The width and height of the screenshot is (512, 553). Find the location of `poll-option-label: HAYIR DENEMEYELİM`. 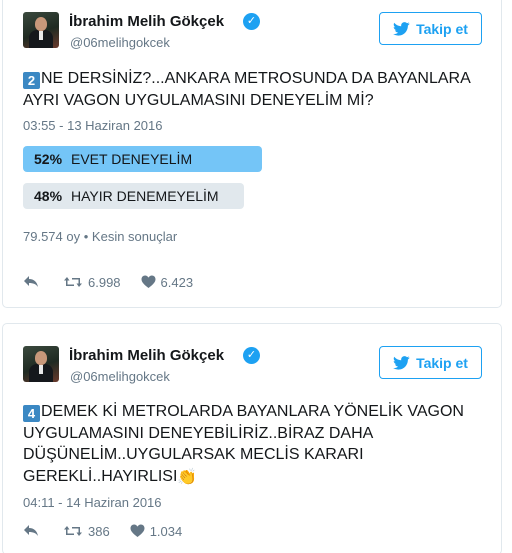

poll-option-label: HAYIR DENEMEYELİM is located at coordinates (145, 196).